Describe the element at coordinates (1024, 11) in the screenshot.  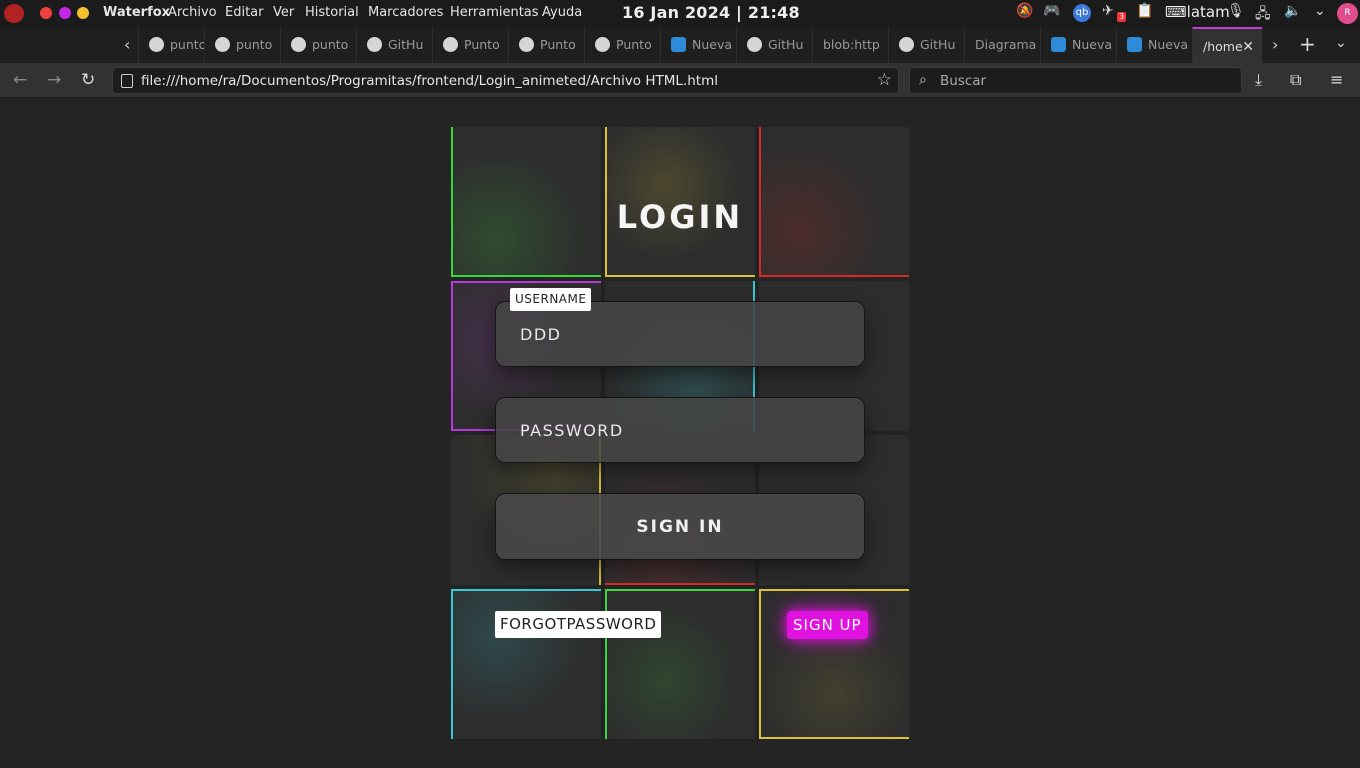
I see `notifications-off-icon: 🔕` at that location.